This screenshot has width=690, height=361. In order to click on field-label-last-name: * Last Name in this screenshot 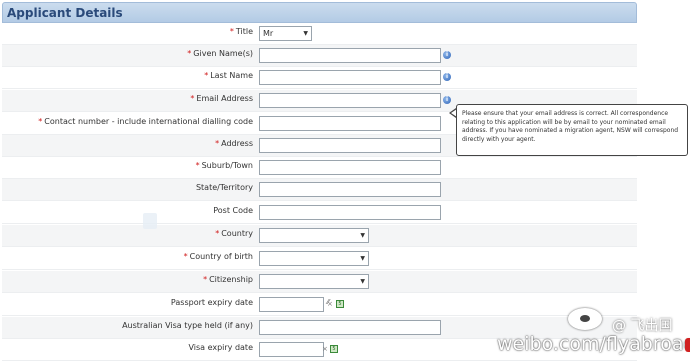, I will do `click(228, 75)`.